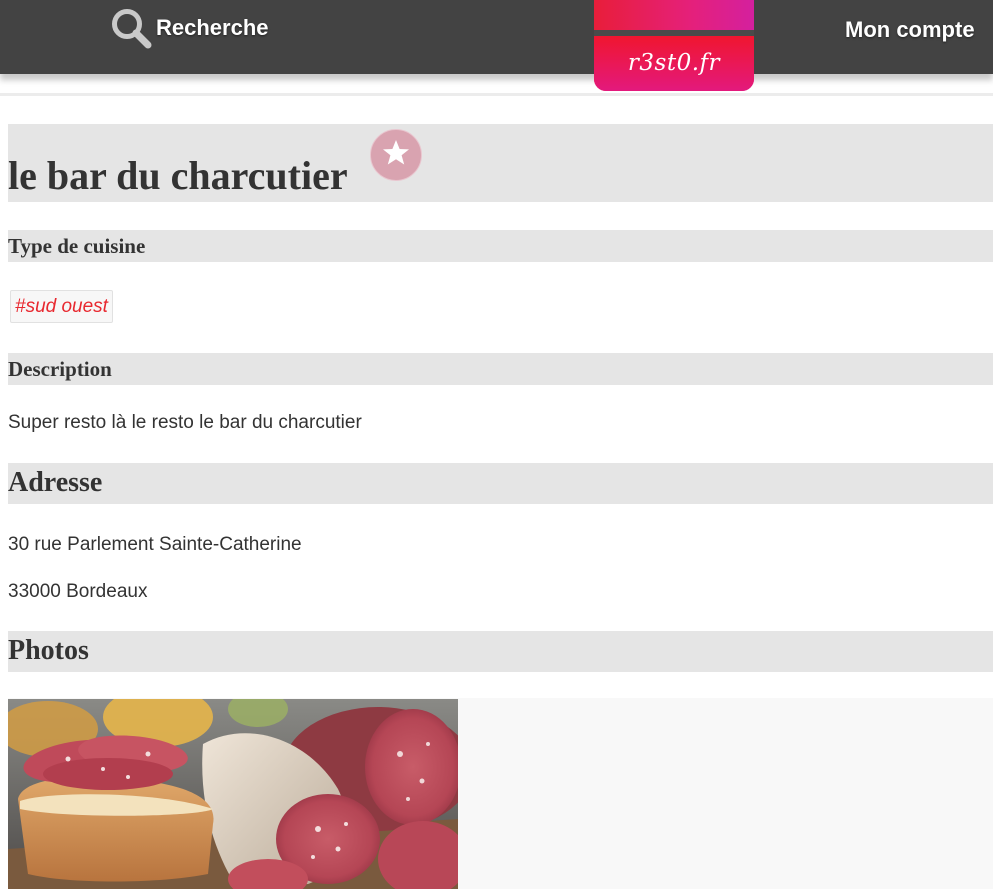 Image resolution: width=993 pixels, height=889 pixels. I want to click on account-link: Mon compte, so click(910, 30).